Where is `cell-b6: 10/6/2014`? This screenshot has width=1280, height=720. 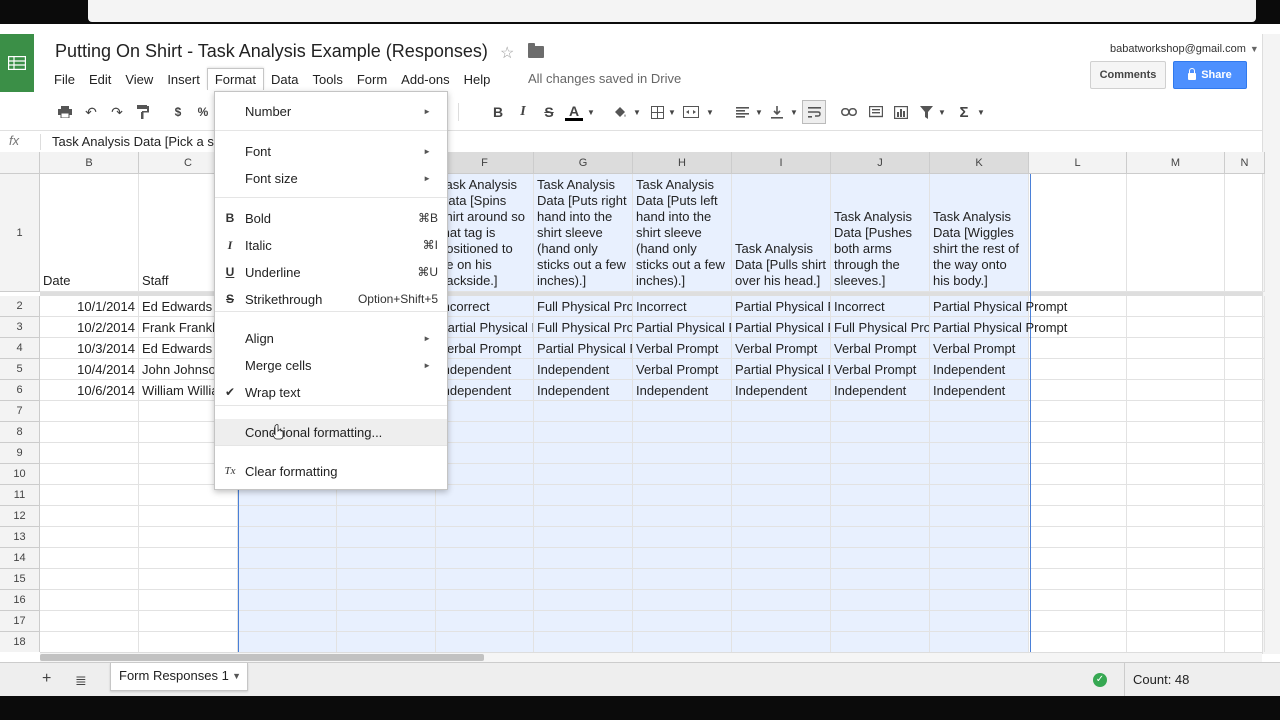 cell-b6: 10/6/2014 is located at coordinates (89, 390).